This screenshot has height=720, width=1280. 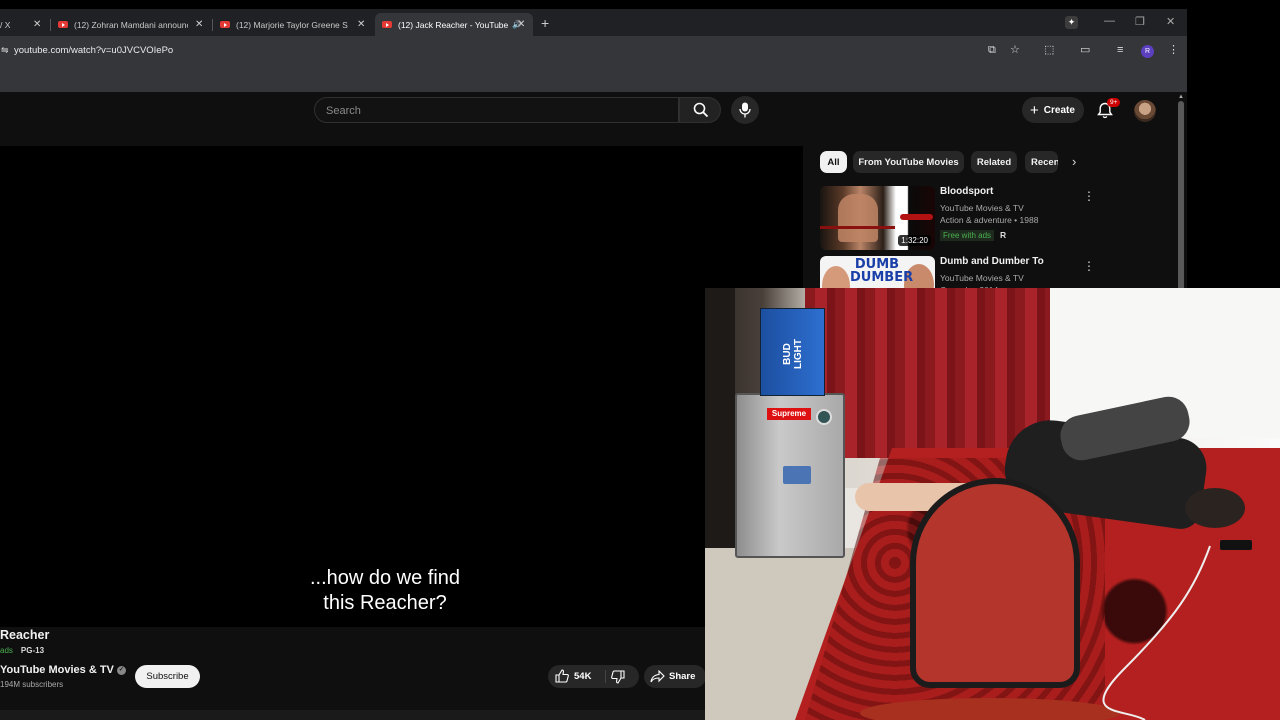 I want to click on search-button, so click(x=700, y=110).